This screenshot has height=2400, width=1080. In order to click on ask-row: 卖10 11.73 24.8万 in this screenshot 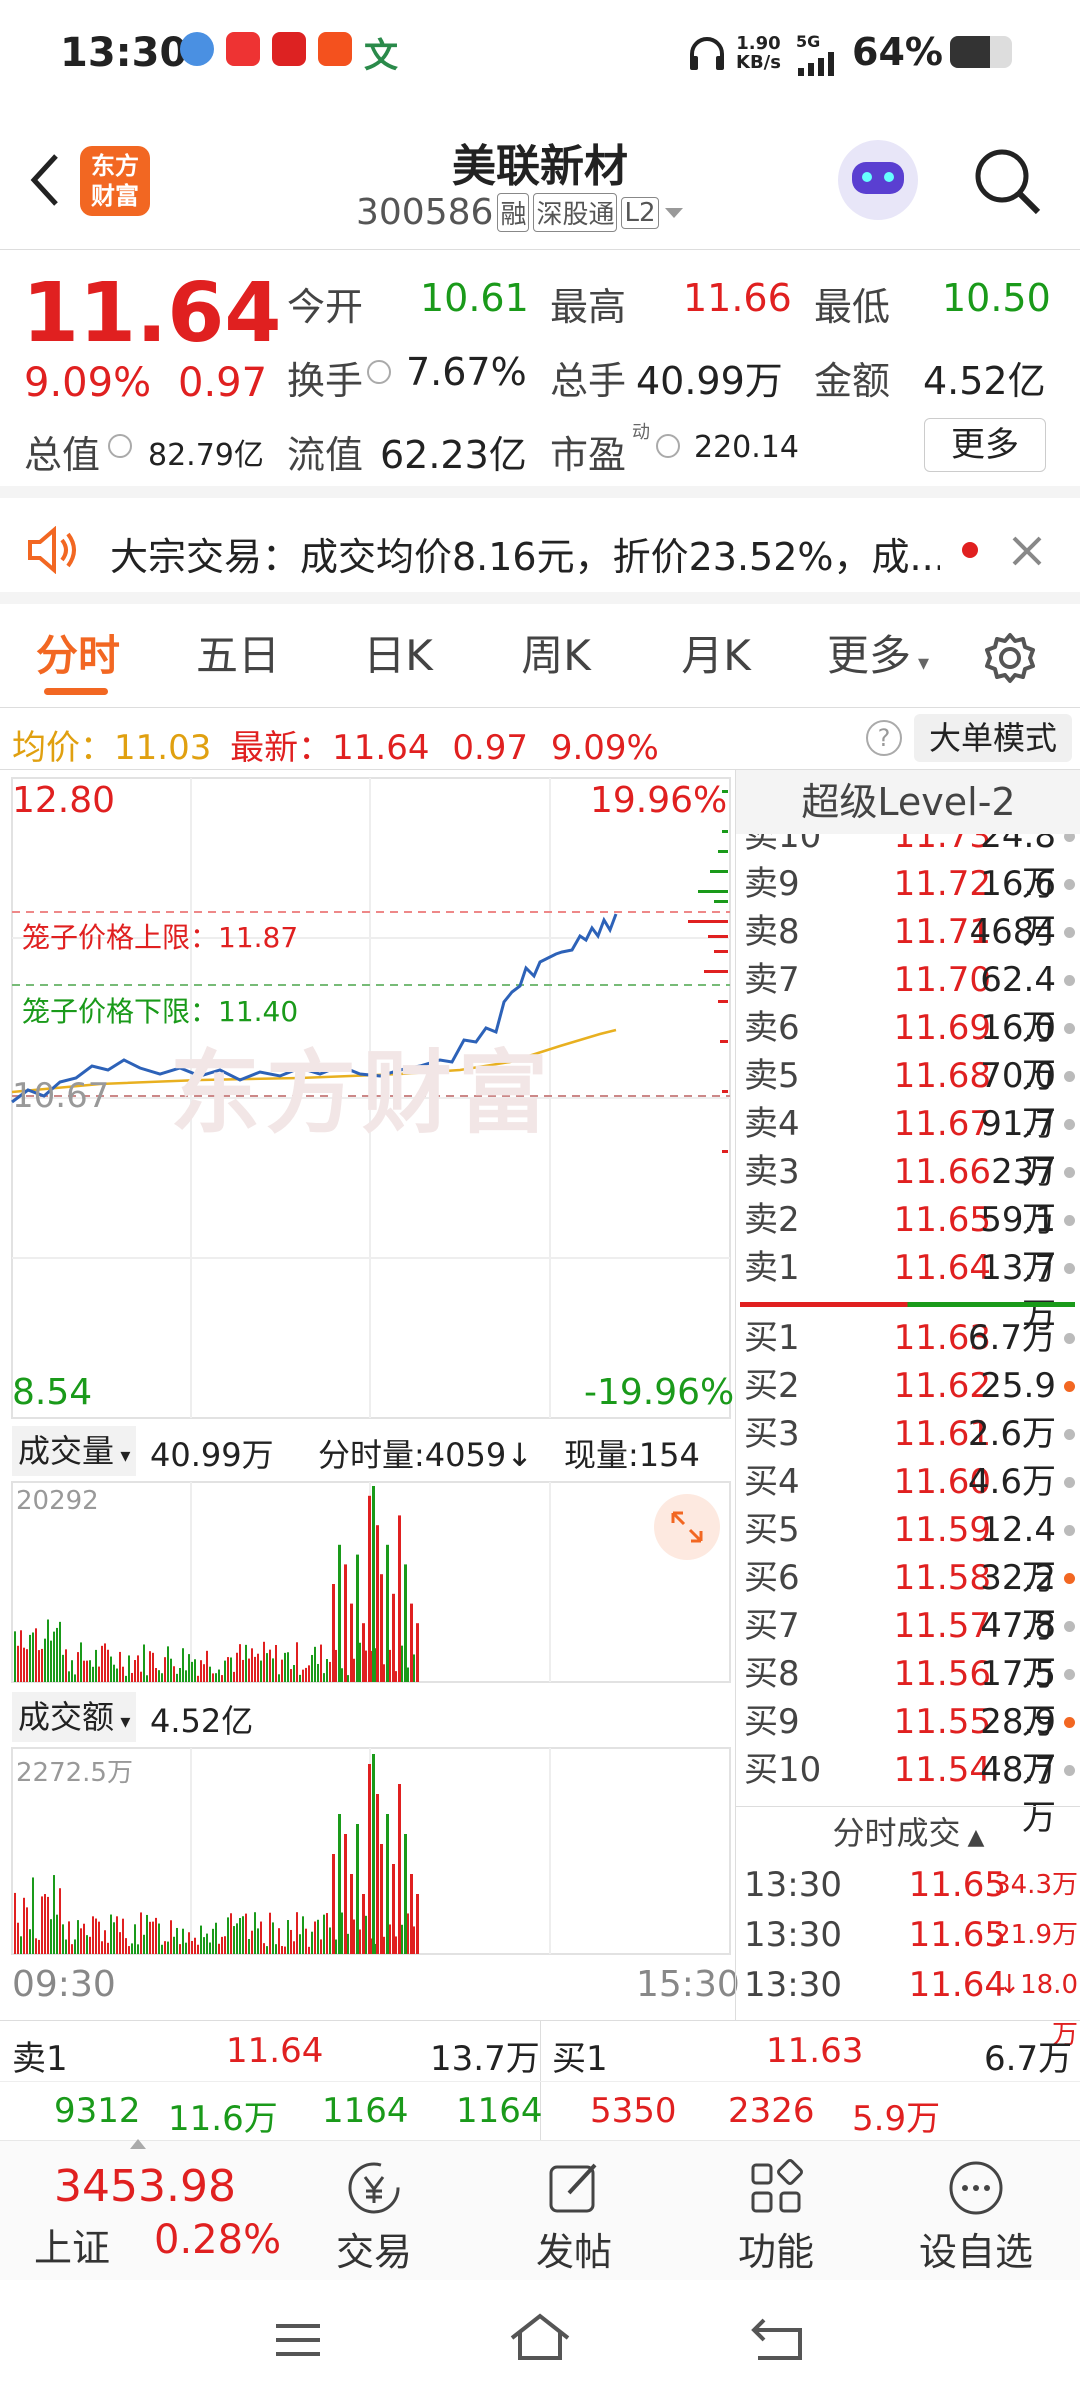, I will do `click(908, 869)`.